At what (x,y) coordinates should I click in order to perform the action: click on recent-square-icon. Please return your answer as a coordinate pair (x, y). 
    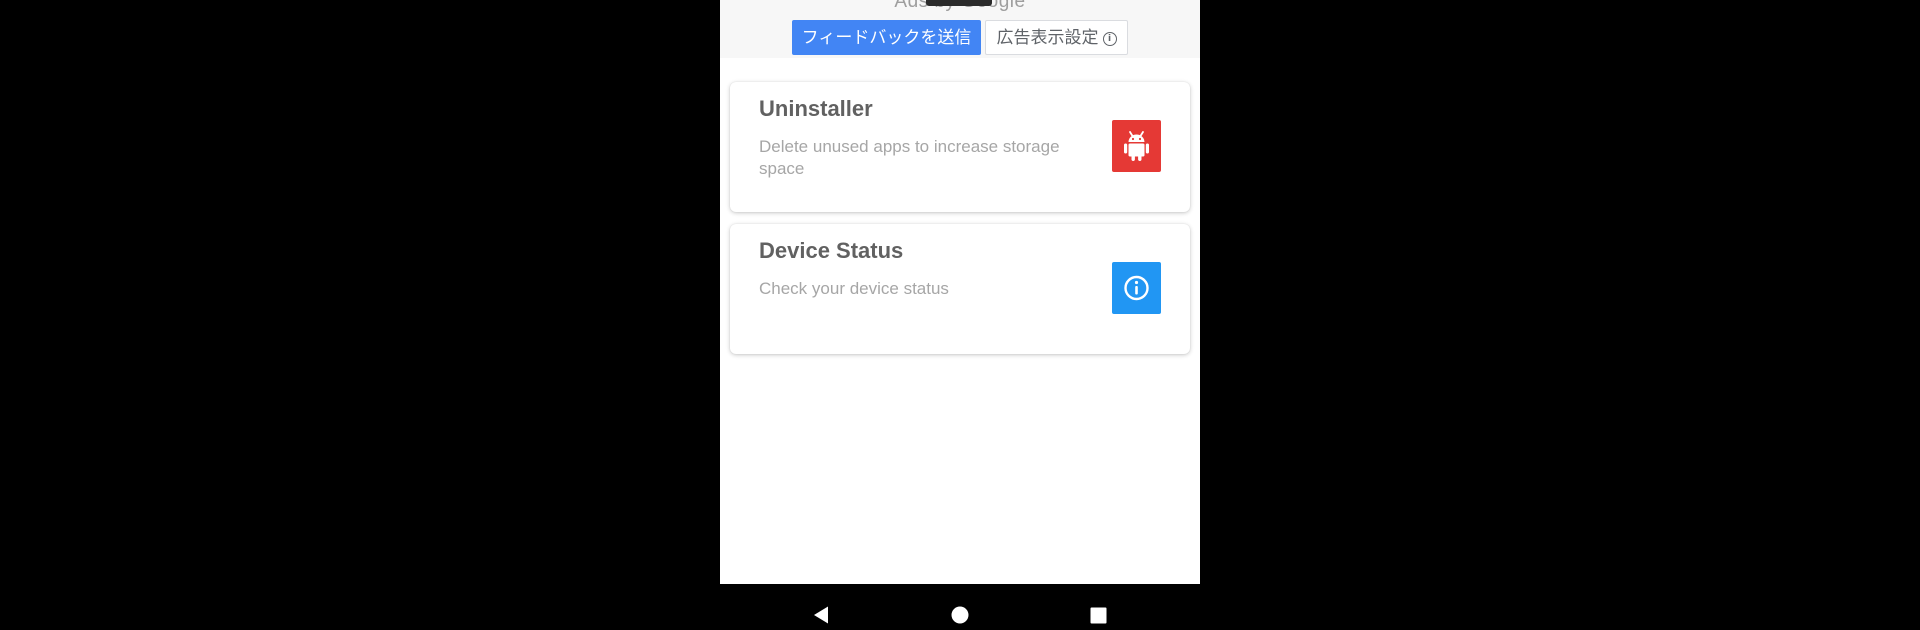
    Looking at the image, I should click on (1098, 607).